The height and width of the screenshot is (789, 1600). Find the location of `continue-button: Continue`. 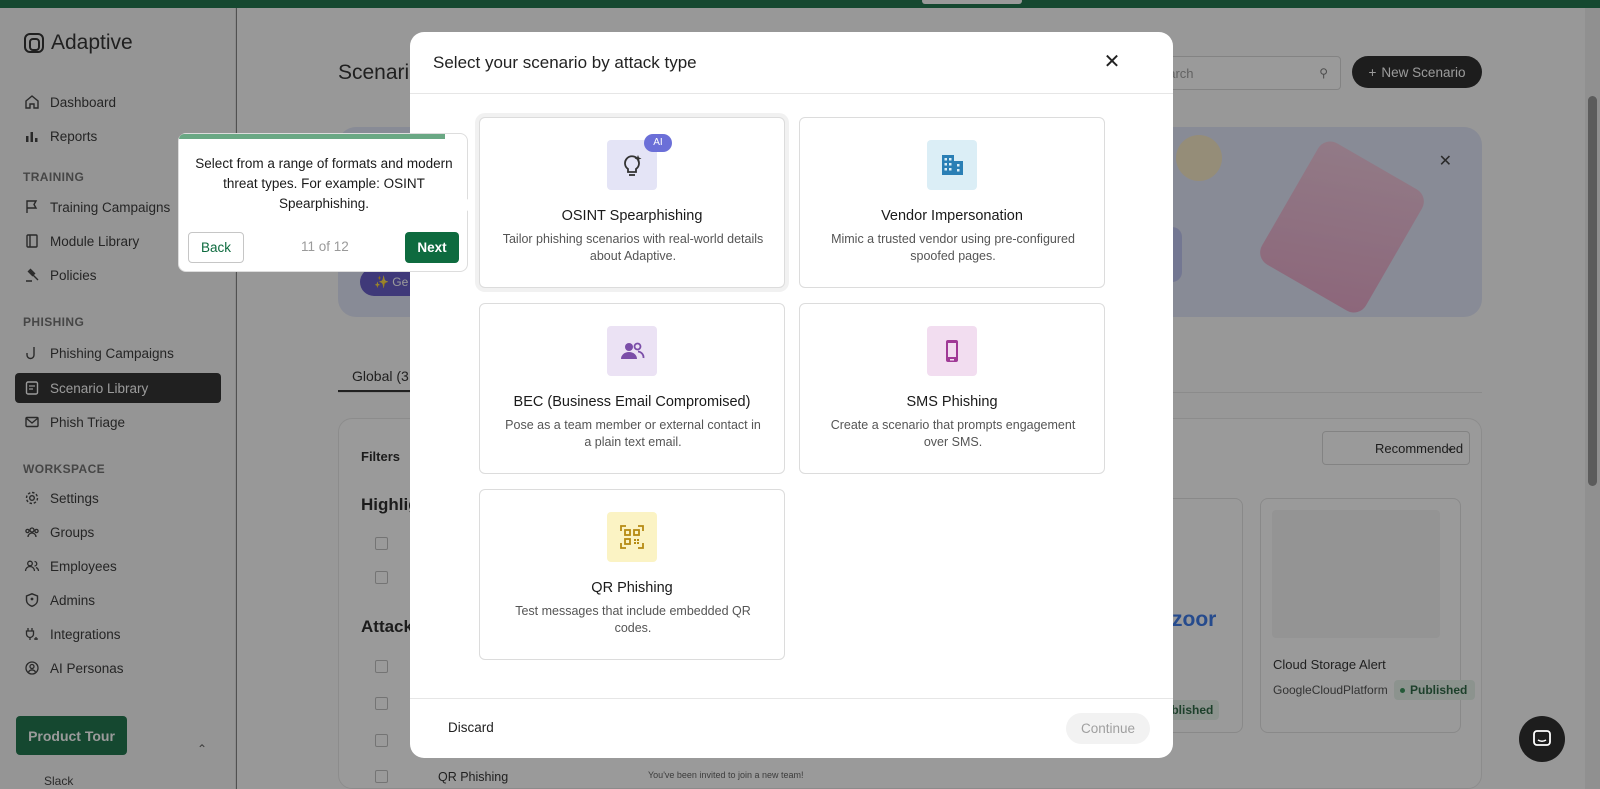

continue-button: Continue is located at coordinates (1108, 728).